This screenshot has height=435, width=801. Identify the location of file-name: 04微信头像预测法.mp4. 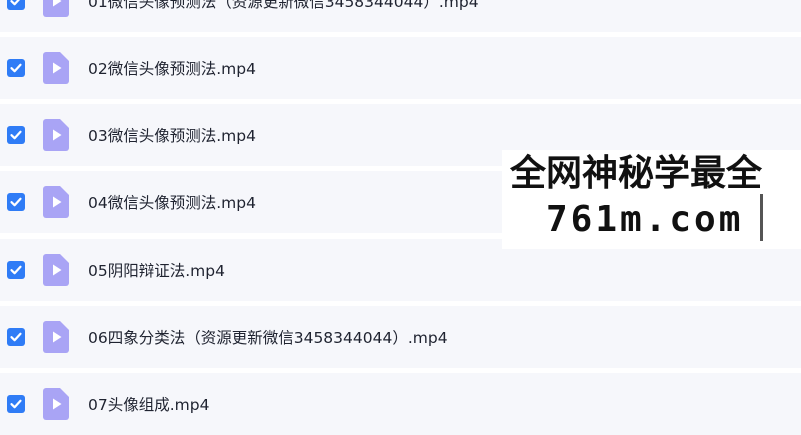
(172, 202).